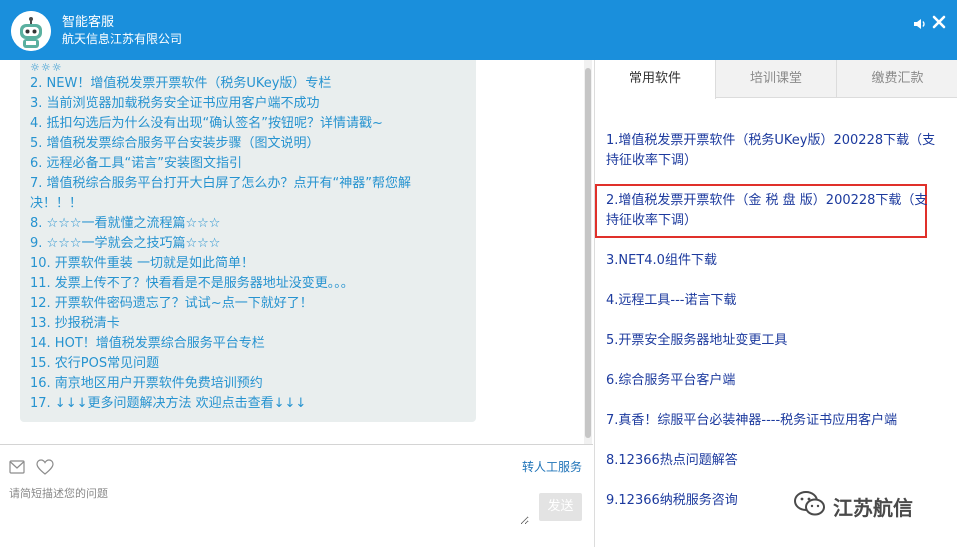 This screenshot has height=547, width=957. I want to click on heart-icon, so click(45, 467).